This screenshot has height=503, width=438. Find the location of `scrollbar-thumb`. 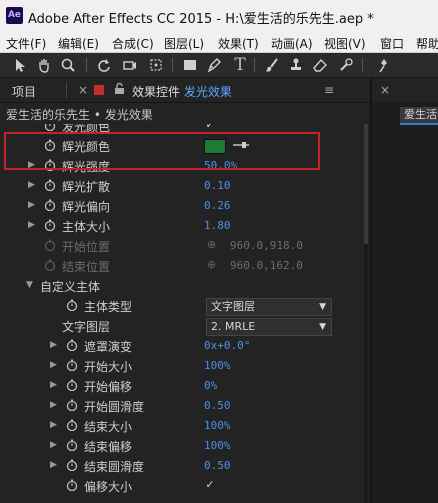

scrollbar-thumb is located at coordinates (366, 184).